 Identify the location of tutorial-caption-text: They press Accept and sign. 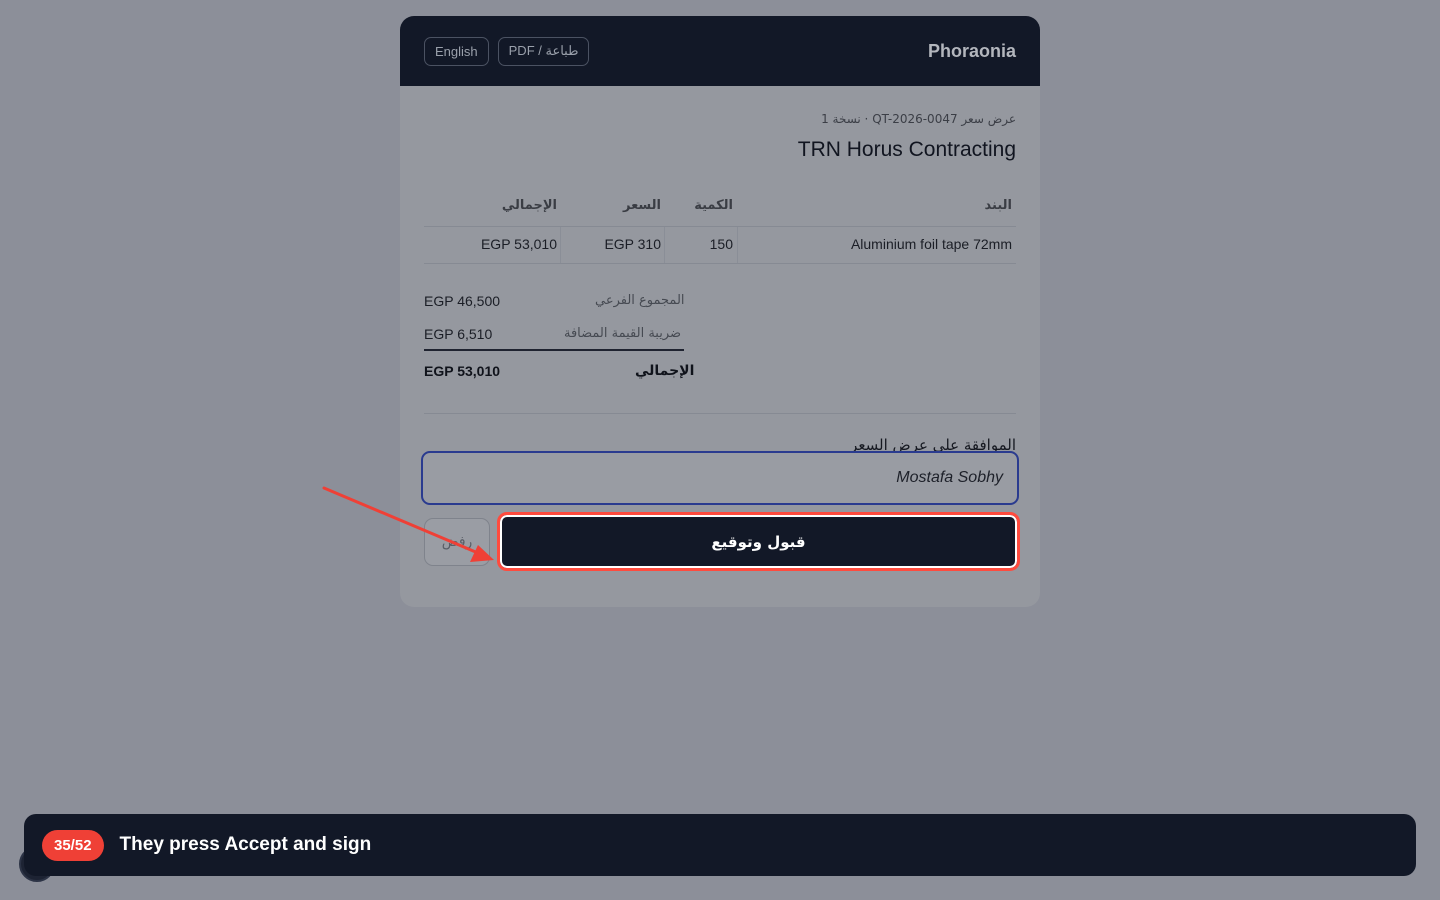
(245, 844).